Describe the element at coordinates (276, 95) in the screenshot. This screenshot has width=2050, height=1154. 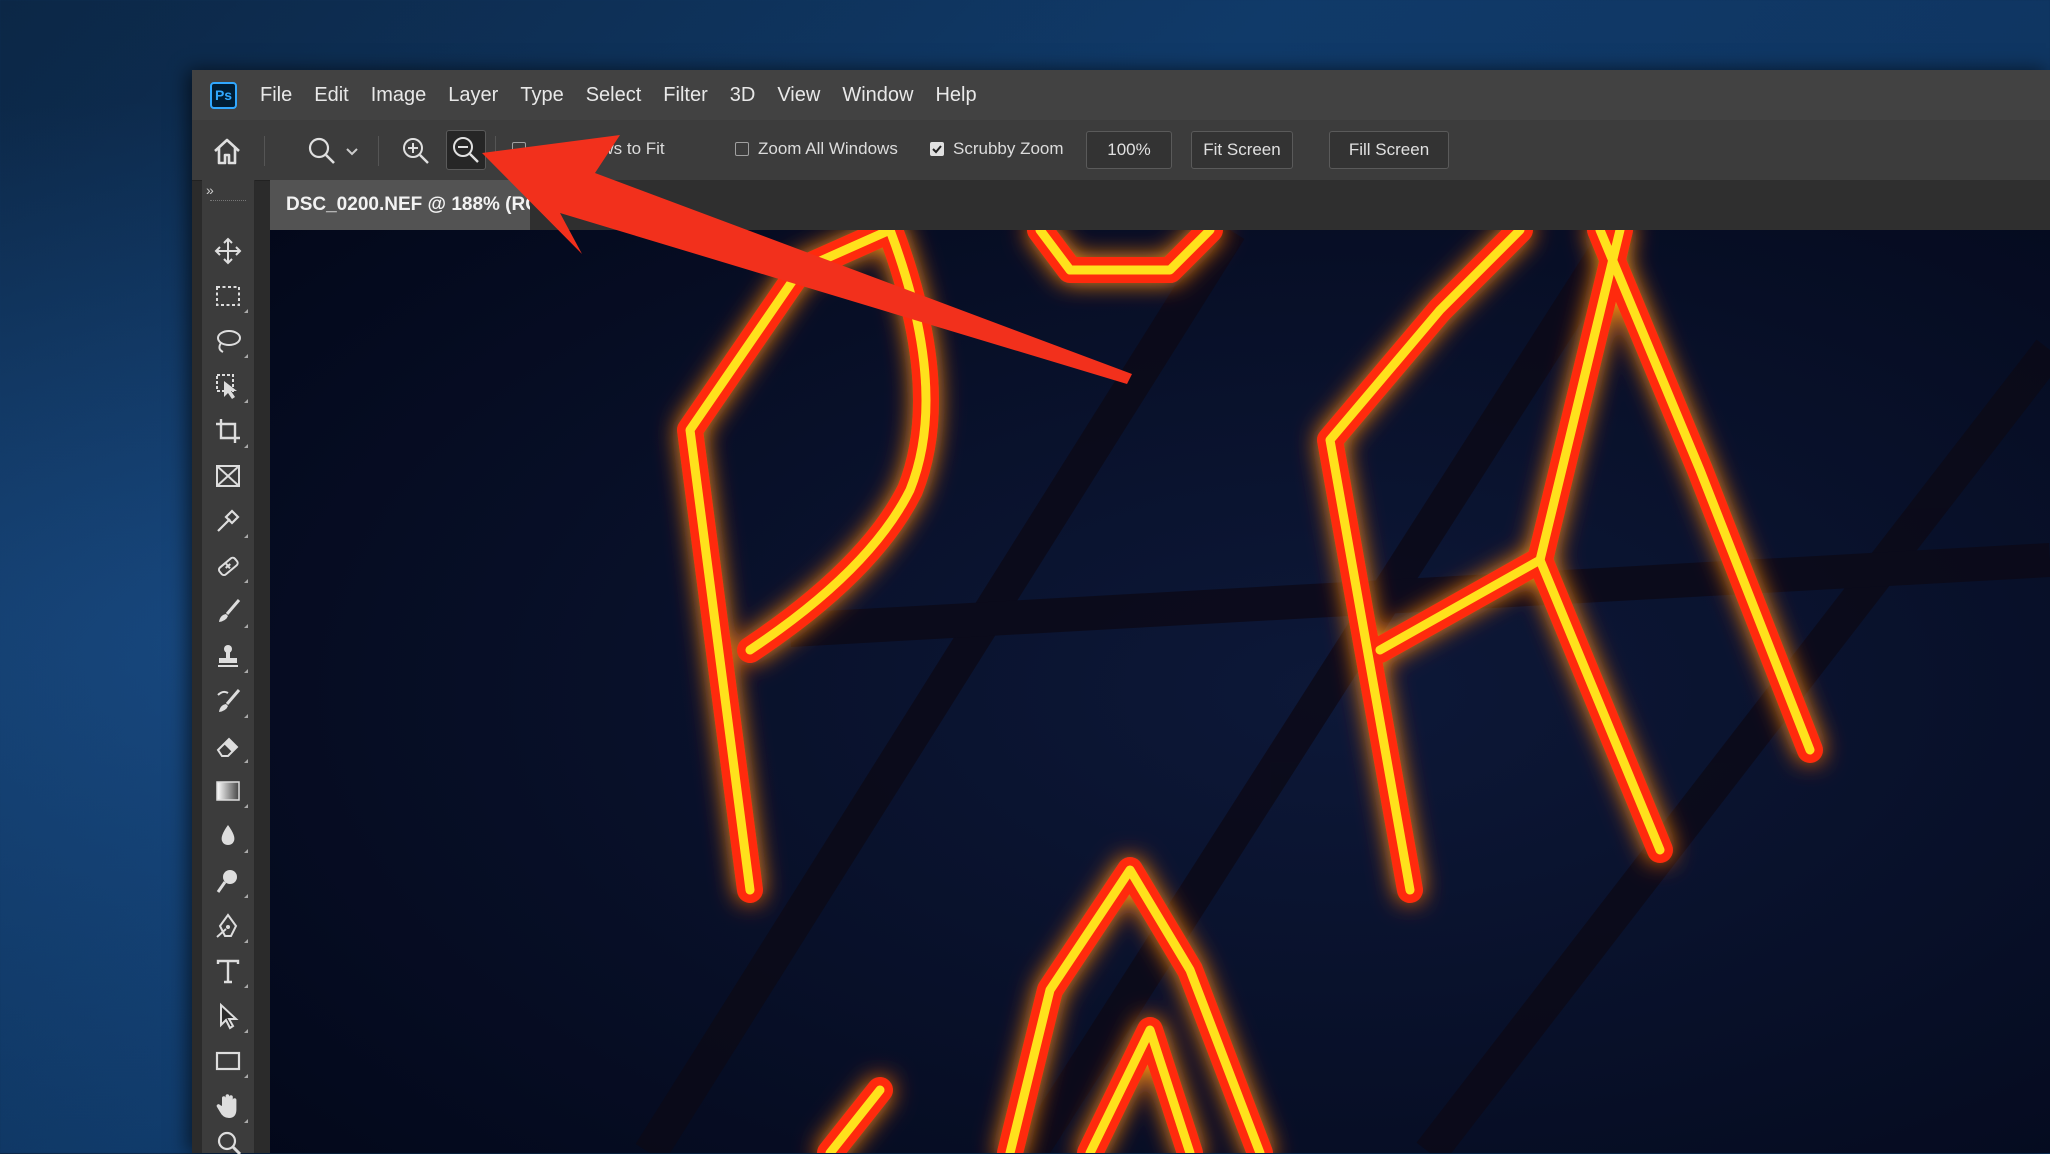
I see `menu-file: File` at that location.